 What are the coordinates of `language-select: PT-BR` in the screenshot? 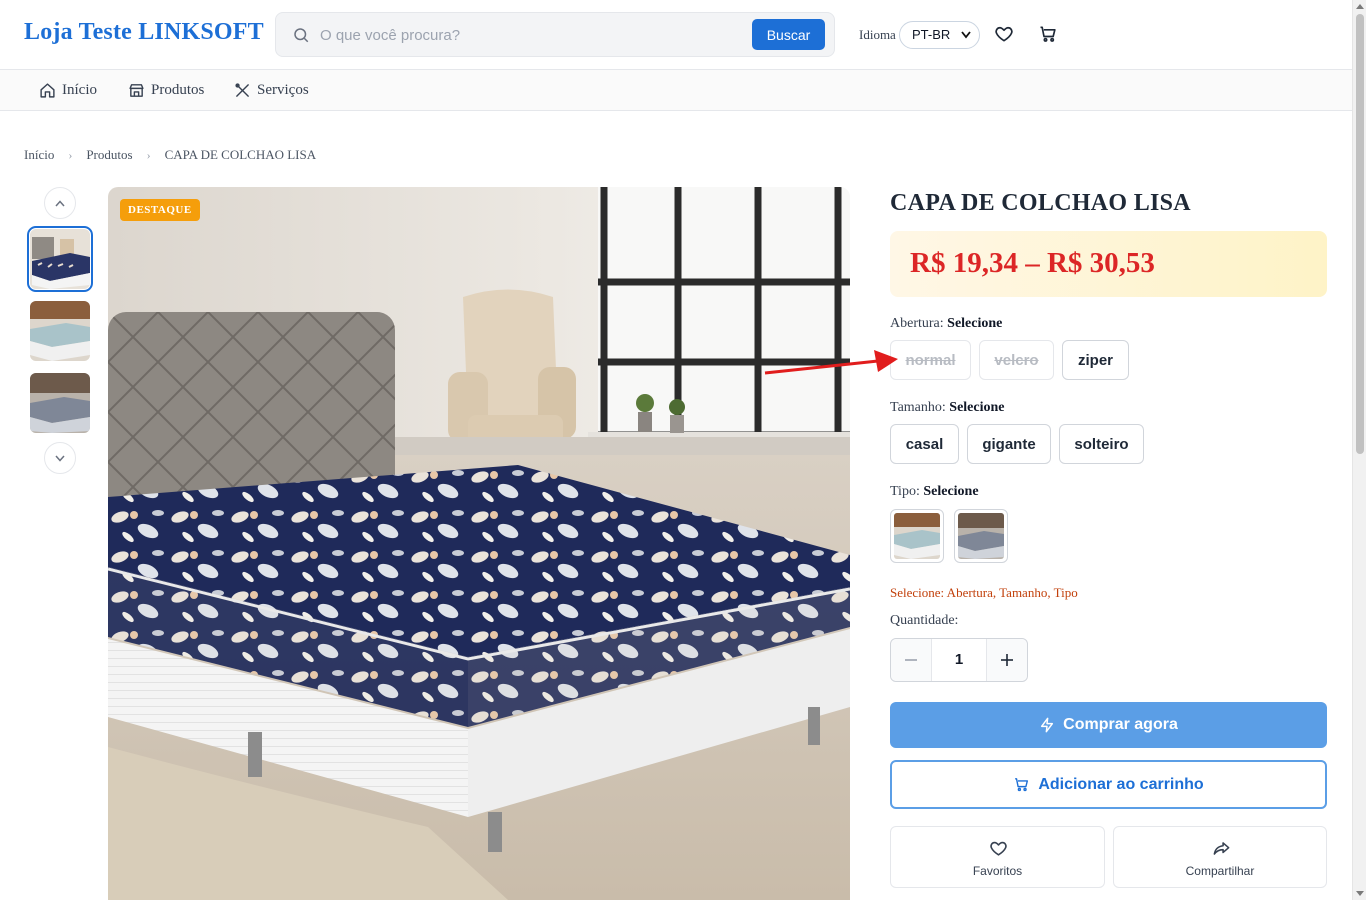 It's located at (939, 35).